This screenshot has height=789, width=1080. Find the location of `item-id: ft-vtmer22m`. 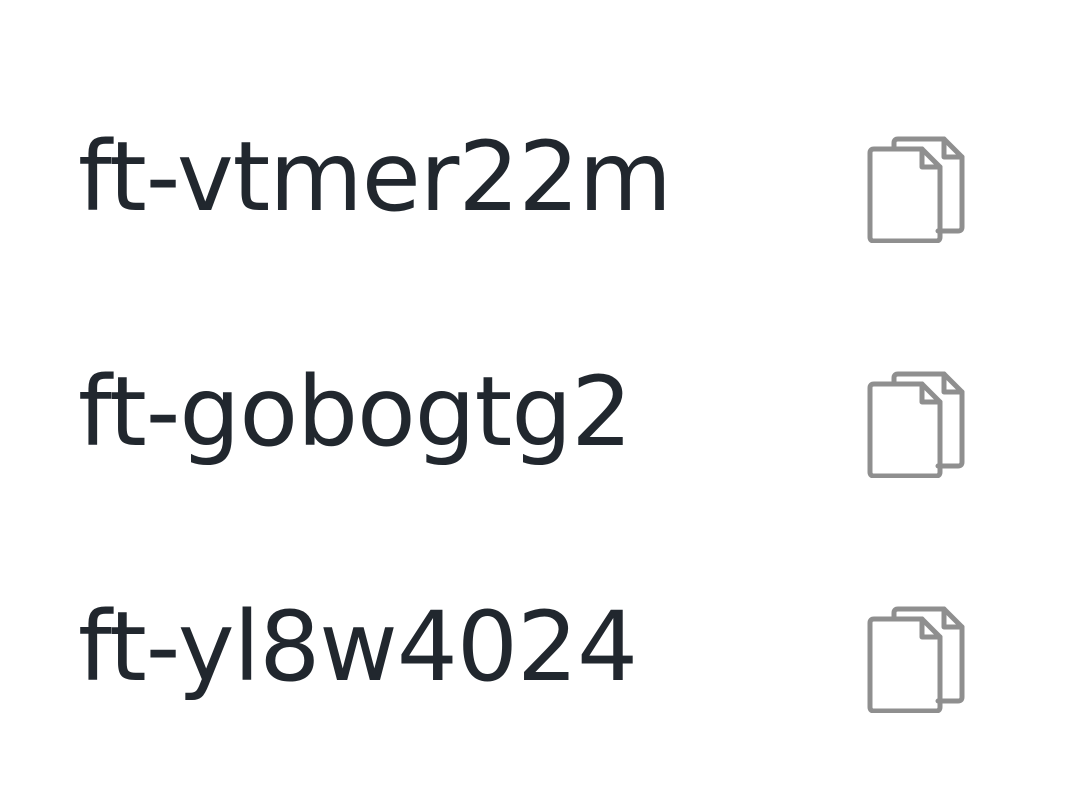

item-id: ft-vtmer22m is located at coordinates (375, 177).